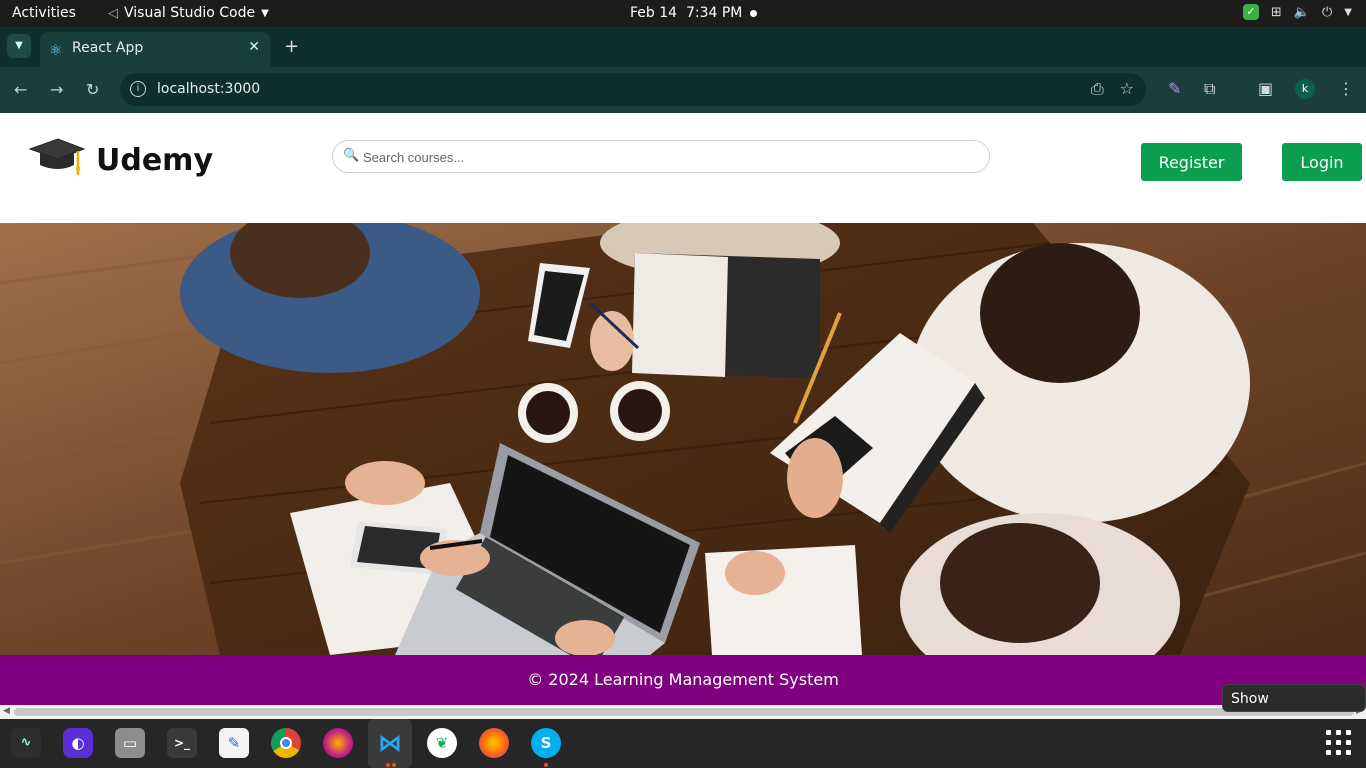 The image size is (1366, 768). Describe the element at coordinates (92, 89) in the screenshot. I see `reload-icon: ↻` at that location.